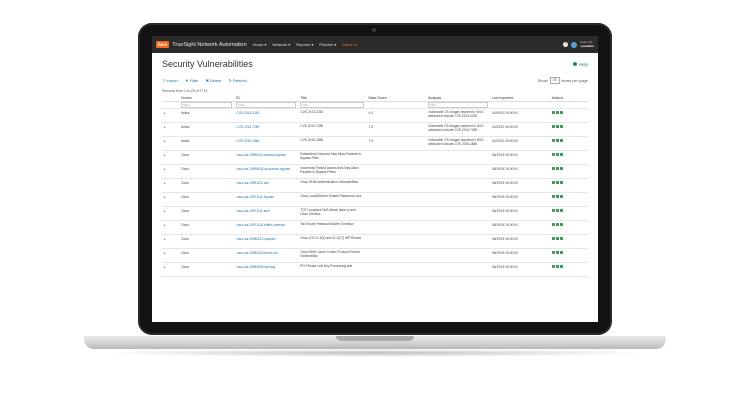  What do you see at coordinates (266, 255) in the screenshot?
I see `id-link: cisco-sa-19980420-ecure-pix` at bounding box center [266, 255].